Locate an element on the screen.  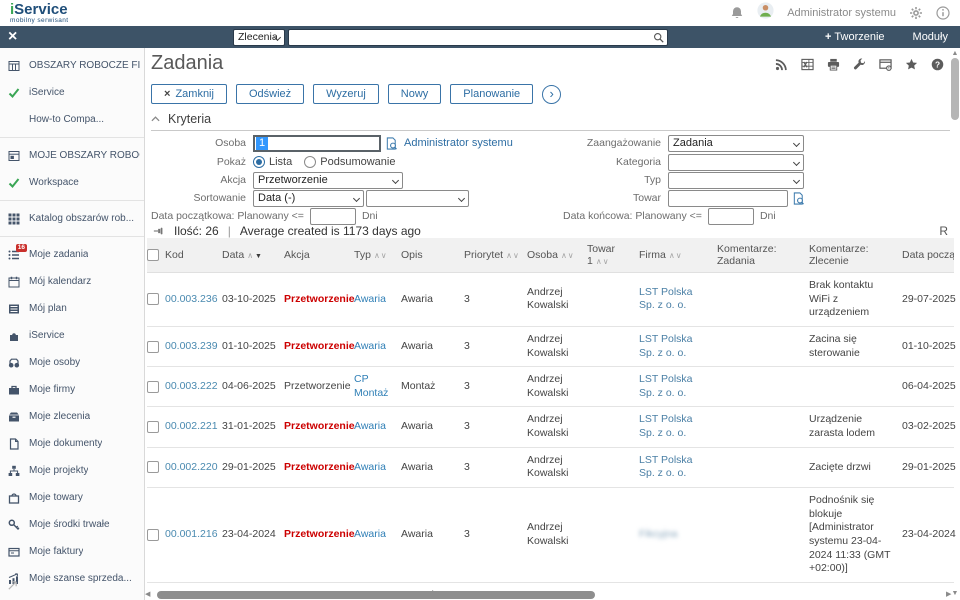
data-koncowa-dni-input is located at coordinates (730, 216).